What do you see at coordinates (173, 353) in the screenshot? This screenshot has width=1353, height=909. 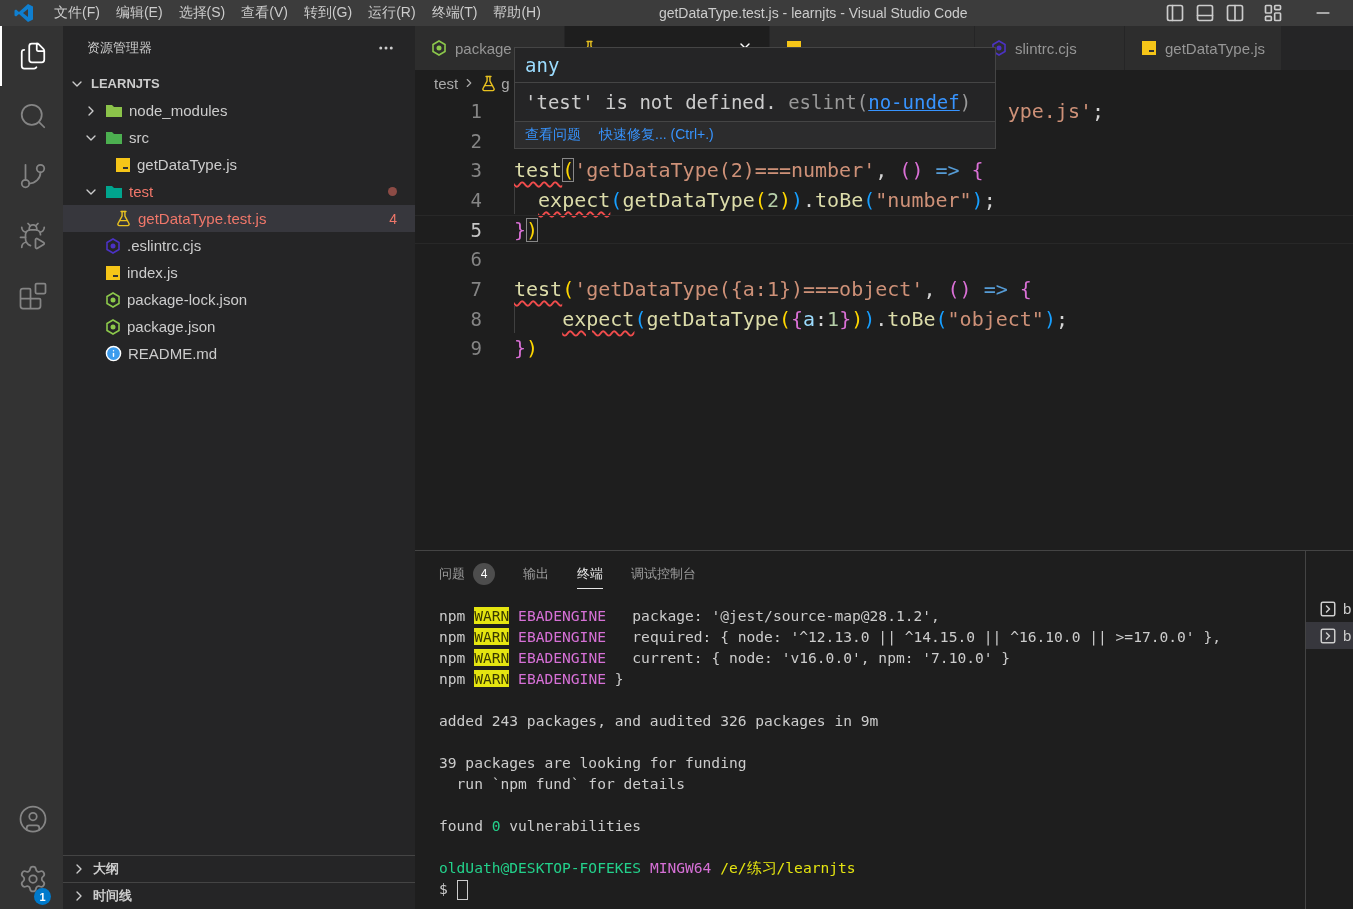 I see `file-name: README.md` at bounding box center [173, 353].